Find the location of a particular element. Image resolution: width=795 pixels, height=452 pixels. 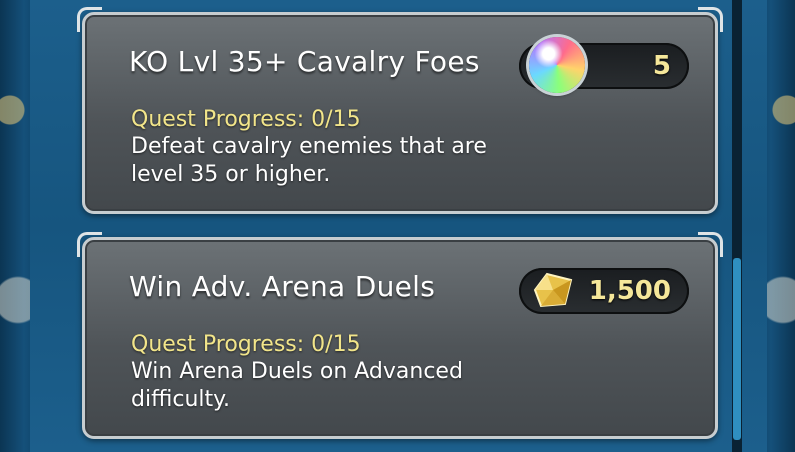

reward-badge: 5 is located at coordinates (604, 65).